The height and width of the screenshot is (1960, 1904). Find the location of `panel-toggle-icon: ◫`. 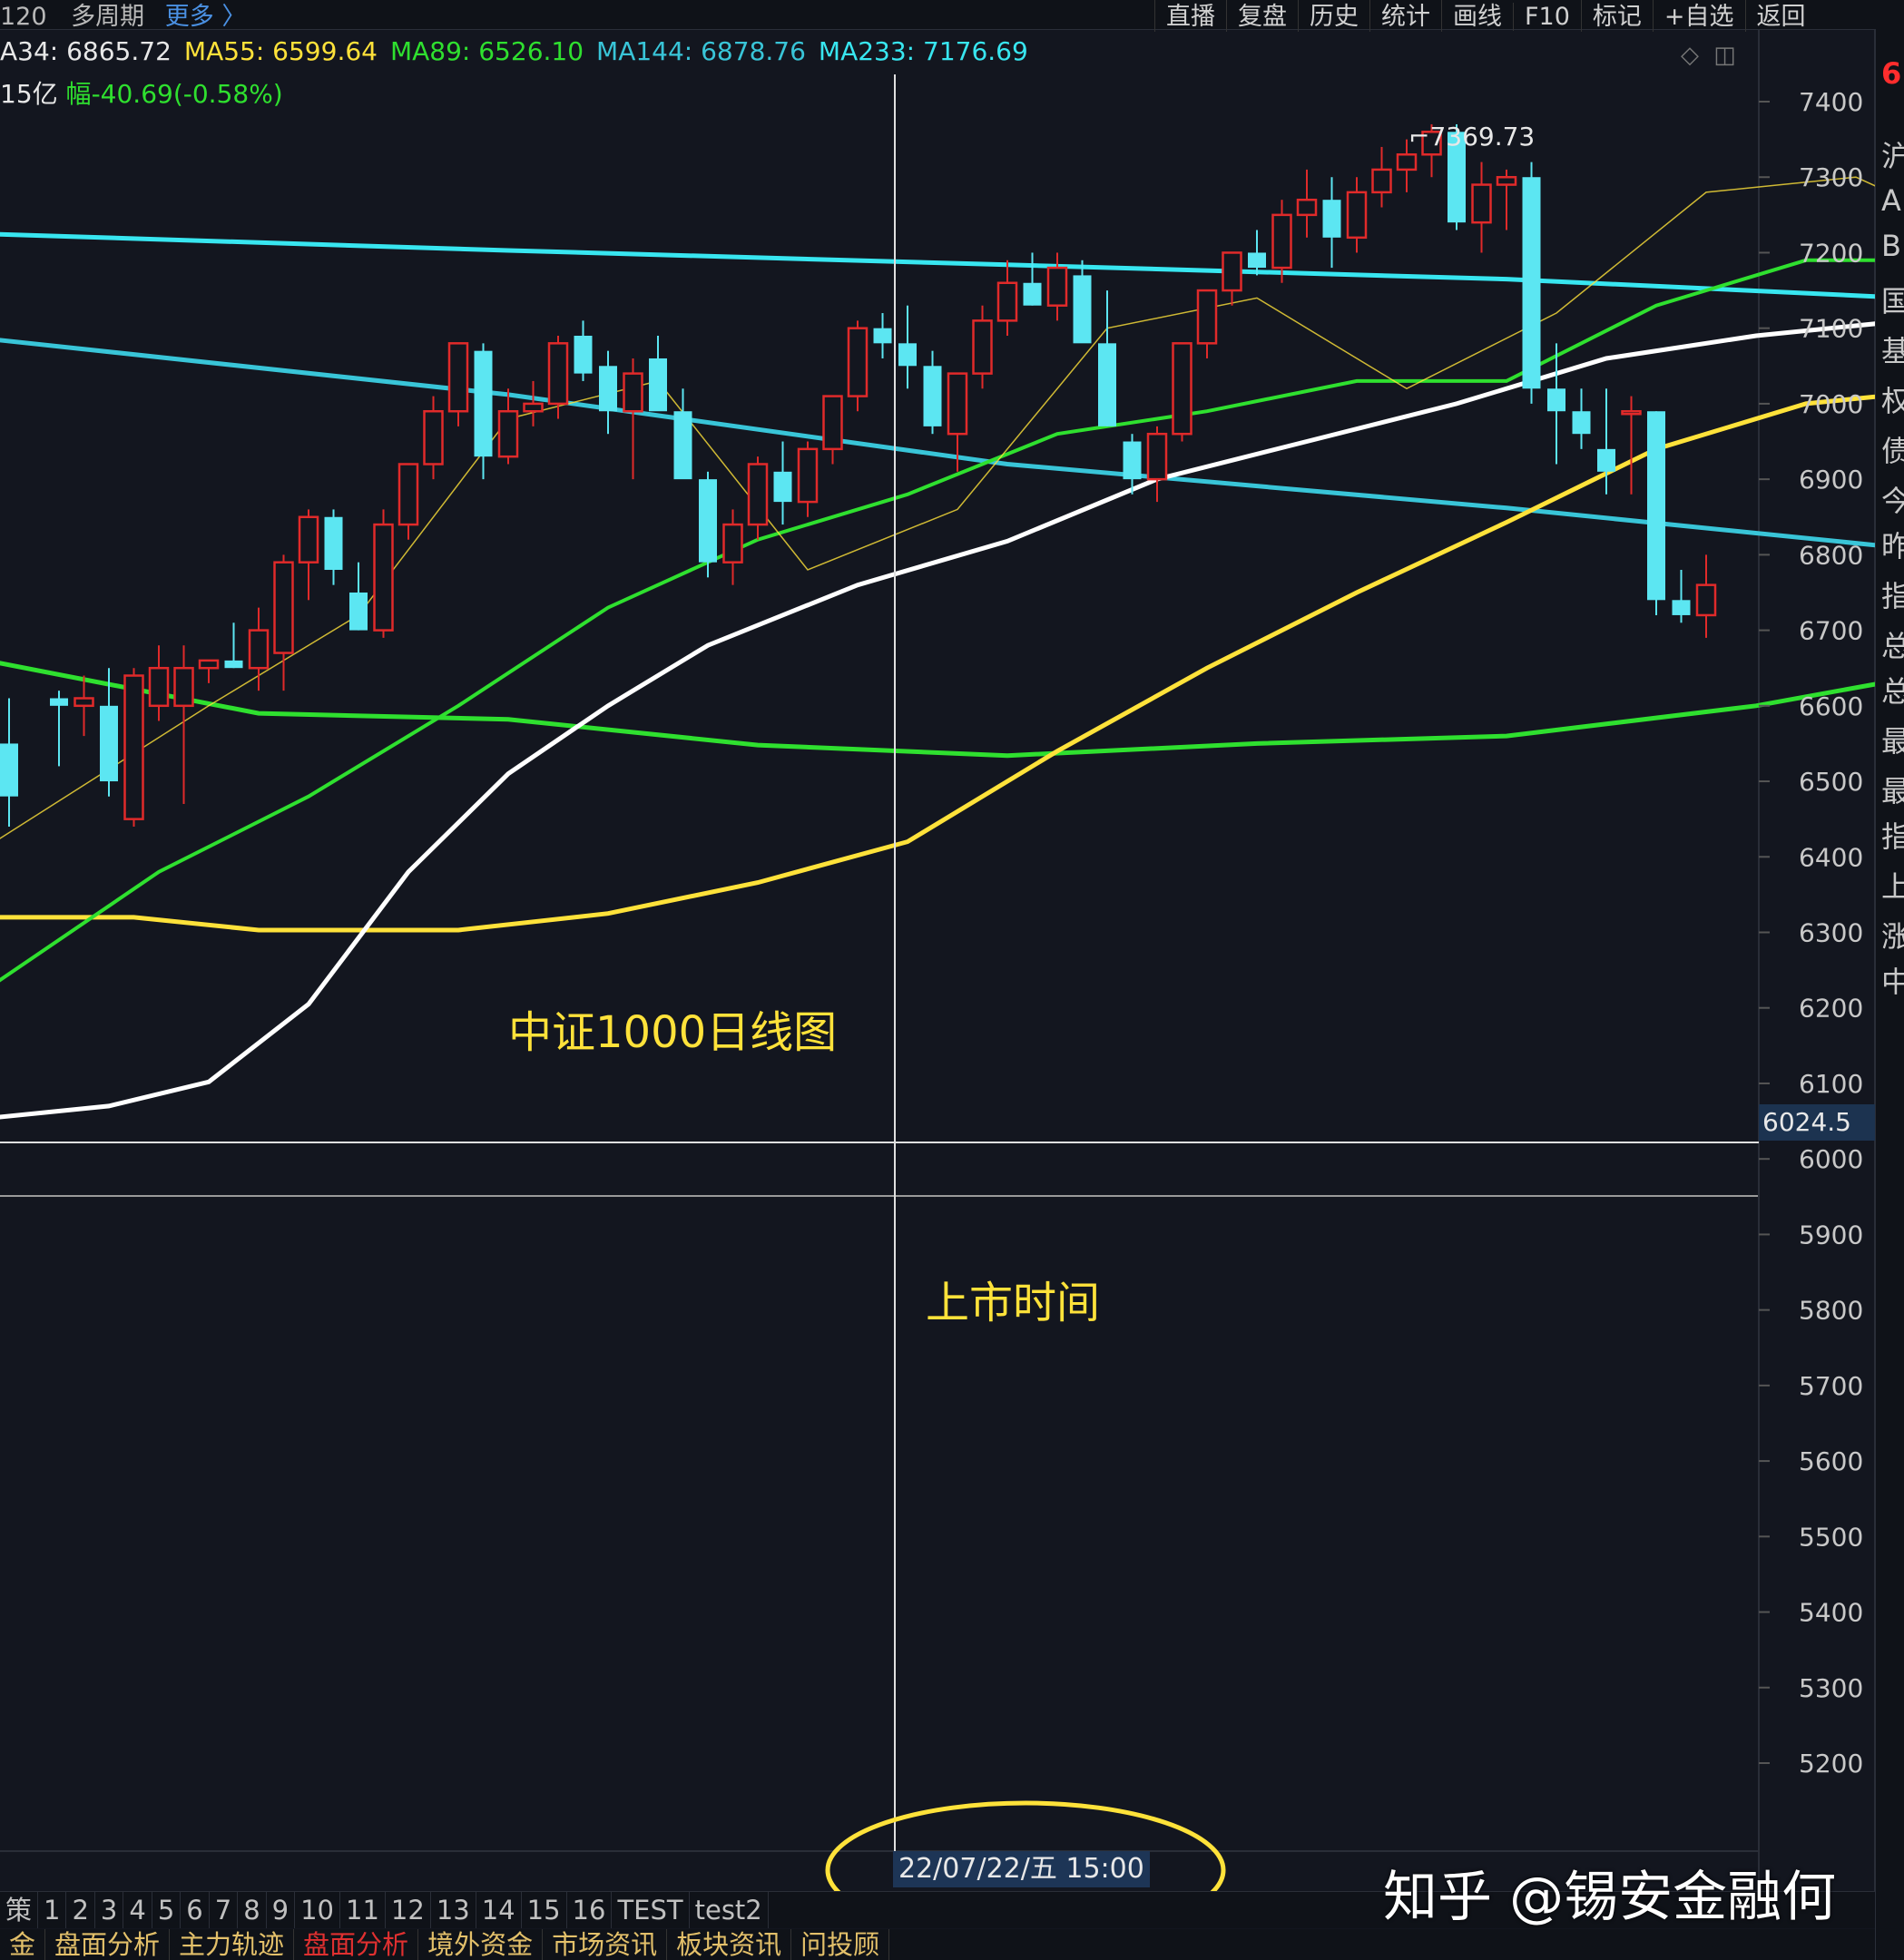

panel-toggle-icon: ◫ is located at coordinates (1725, 55).